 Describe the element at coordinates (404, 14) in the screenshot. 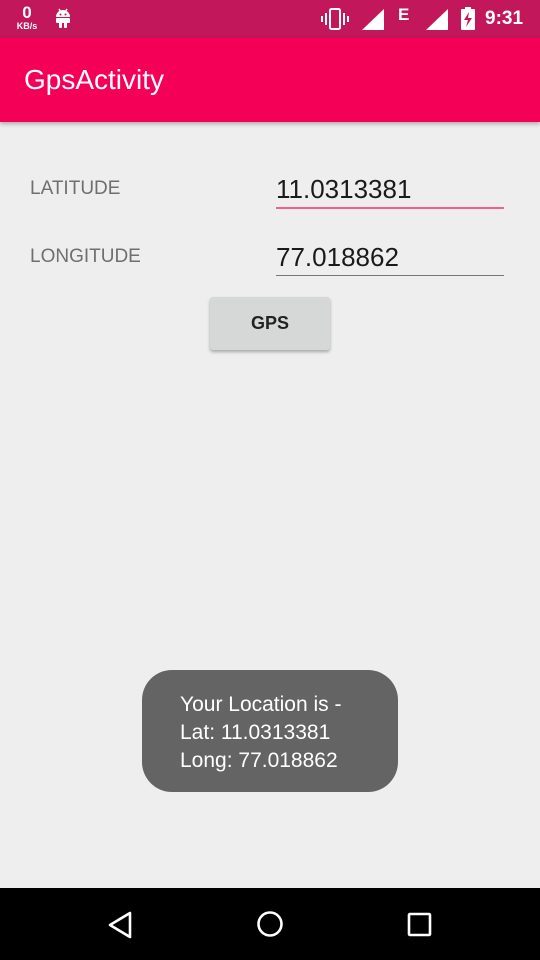

I see `network-type-indicator: E` at that location.